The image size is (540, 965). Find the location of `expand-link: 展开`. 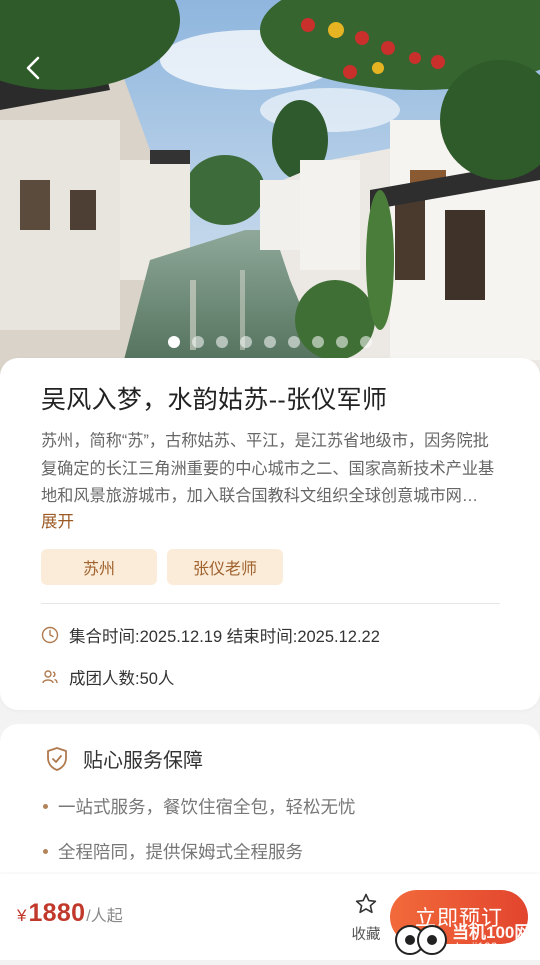

expand-link: 展开 is located at coordinates (57, 520).